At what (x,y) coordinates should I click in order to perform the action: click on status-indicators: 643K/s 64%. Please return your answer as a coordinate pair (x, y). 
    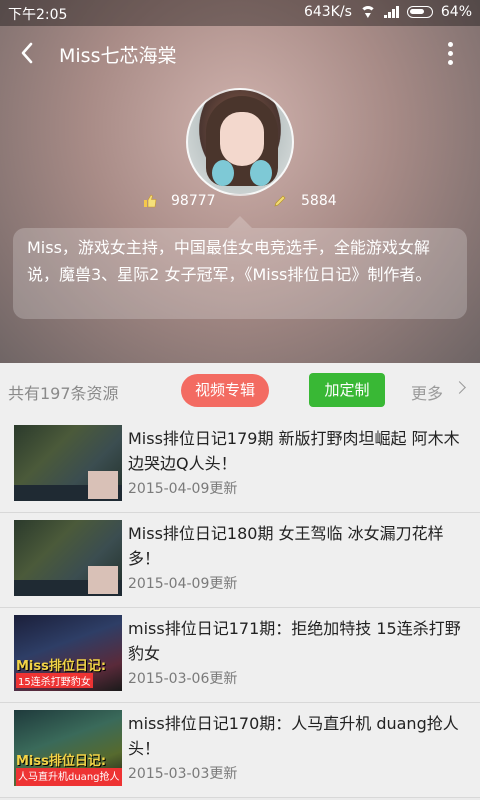
    Looking at the image, I should click on (388, 12).